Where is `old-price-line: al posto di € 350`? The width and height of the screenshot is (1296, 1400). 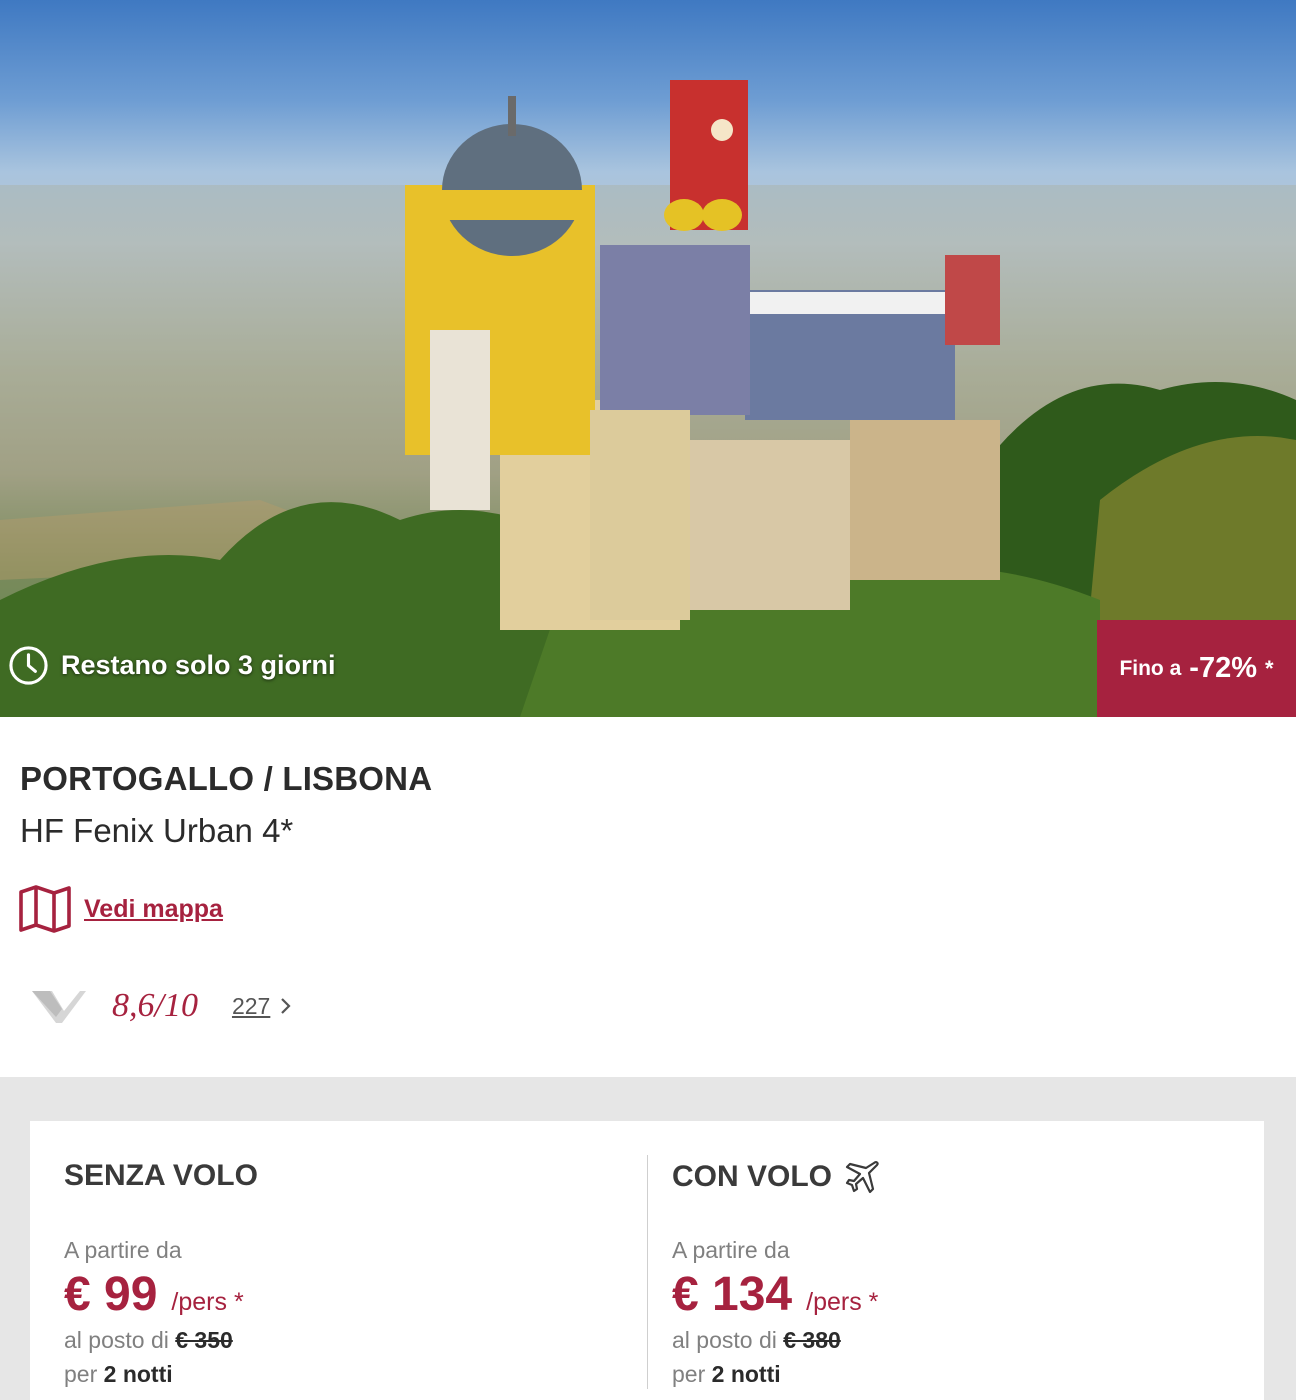
old-price-line: al posto di € 350 is located at coordinates (148, 1340).